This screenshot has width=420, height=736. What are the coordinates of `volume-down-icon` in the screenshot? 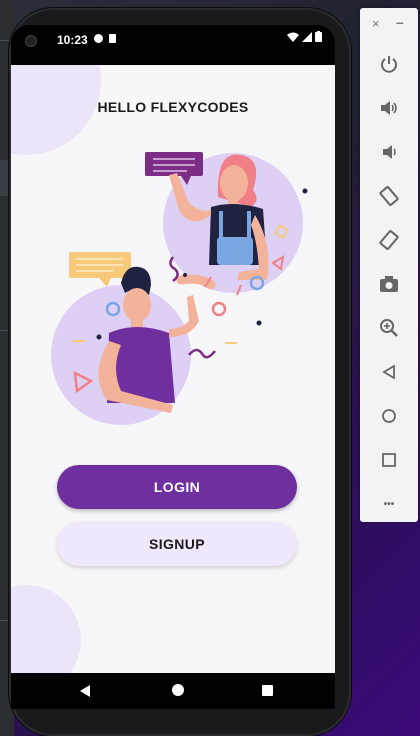 It's located at (389, 152).